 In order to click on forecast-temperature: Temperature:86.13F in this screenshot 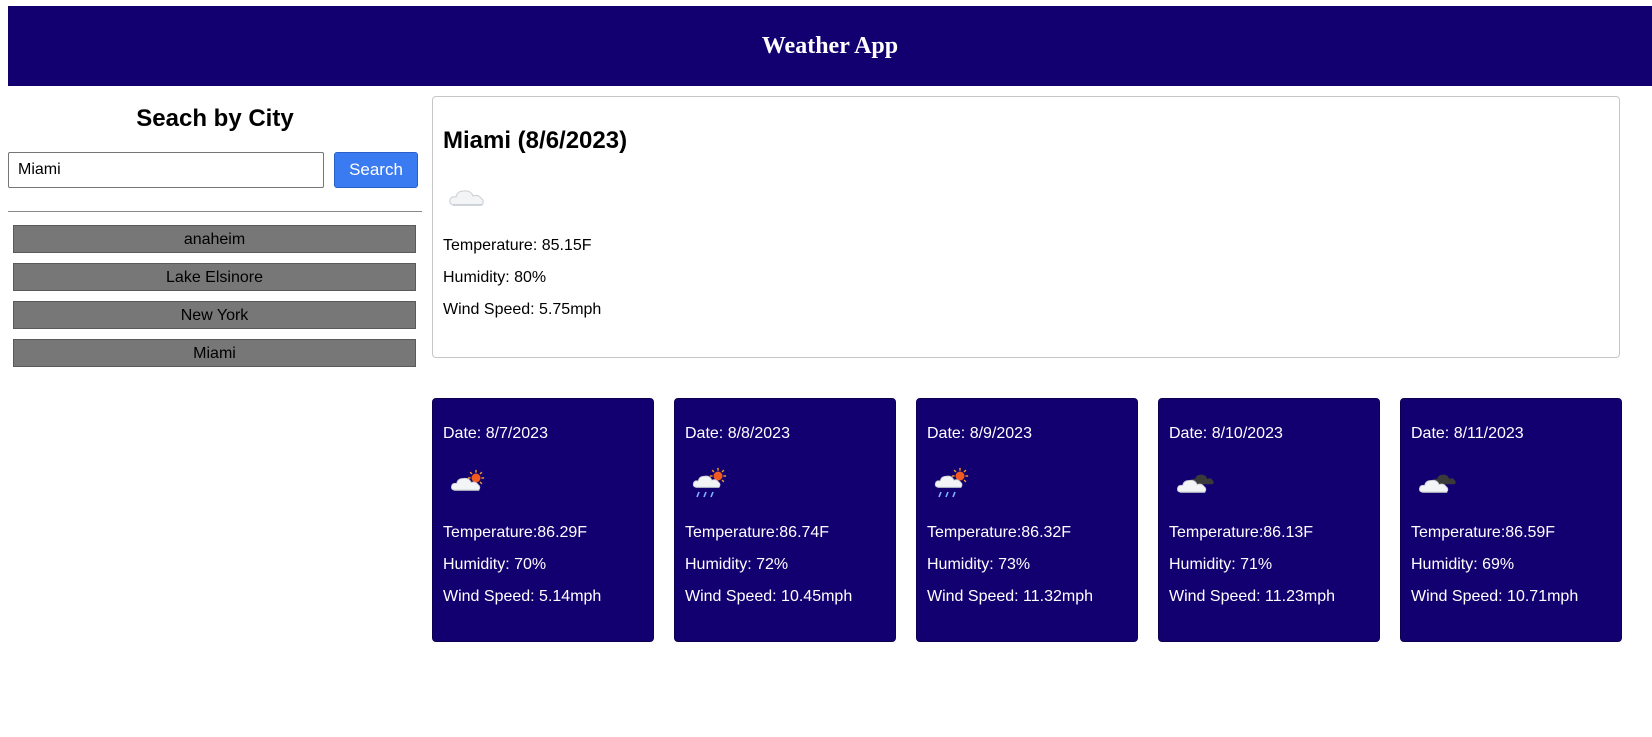, I will do `click(1241, 532)`.